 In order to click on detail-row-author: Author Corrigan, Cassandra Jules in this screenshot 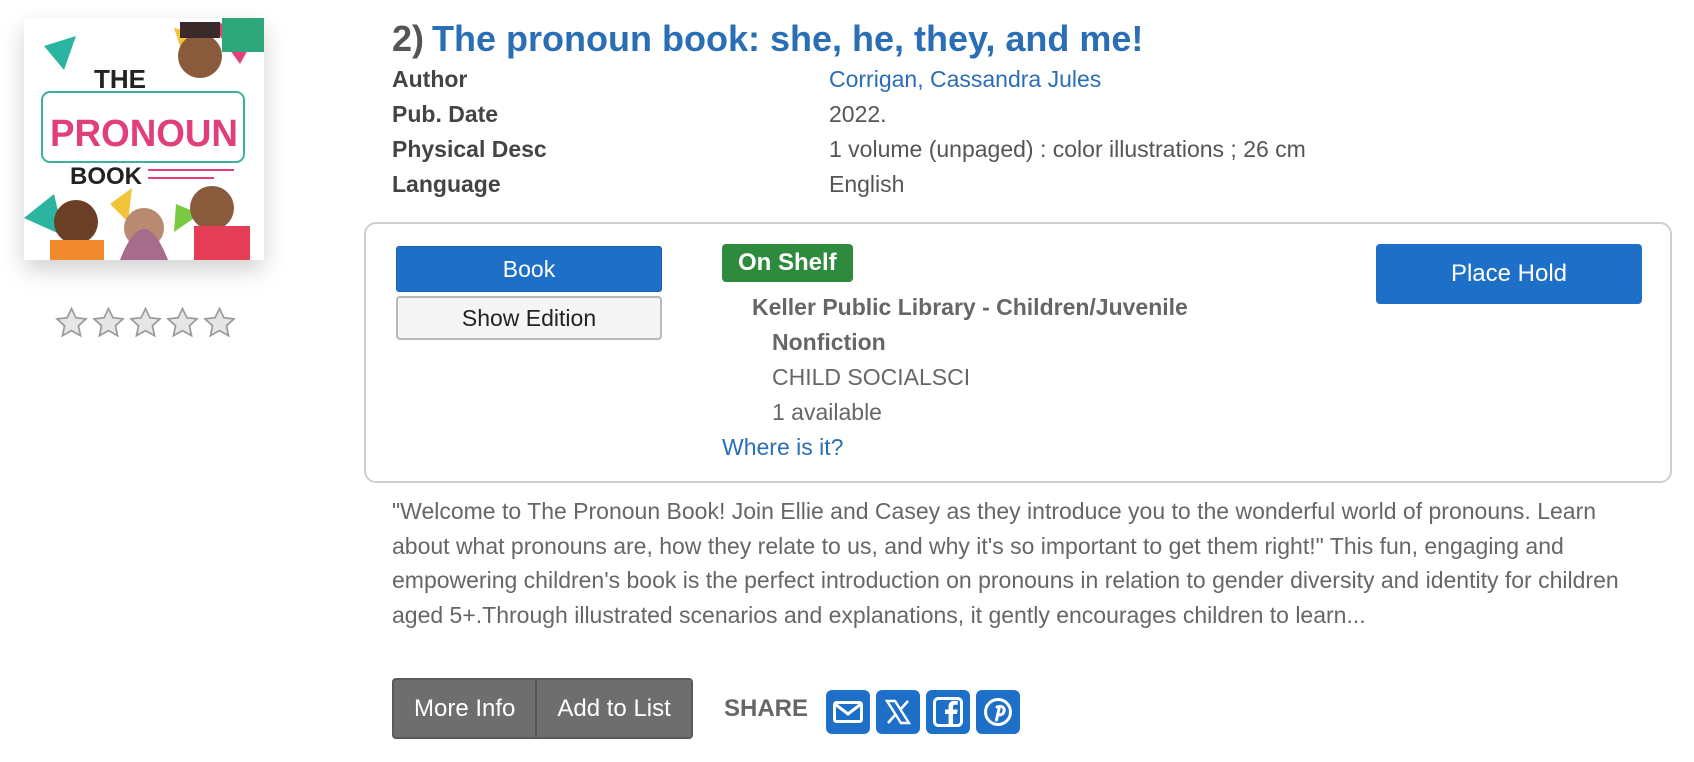, I will do `click(849, 79)`.